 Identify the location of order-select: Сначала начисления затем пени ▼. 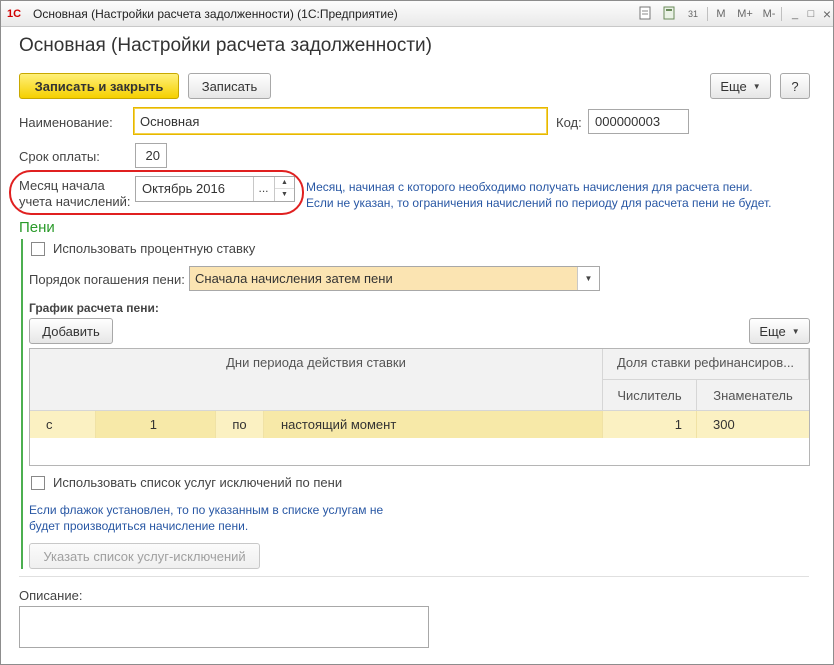
(394, 278).